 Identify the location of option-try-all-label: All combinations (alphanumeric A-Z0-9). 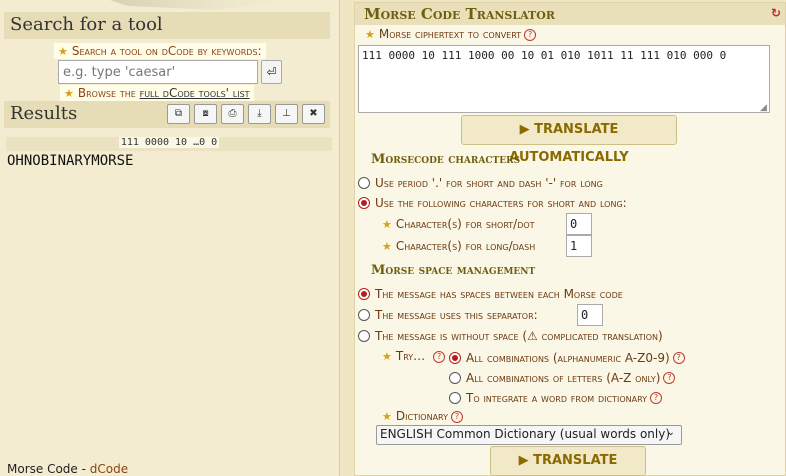
(568, 358).